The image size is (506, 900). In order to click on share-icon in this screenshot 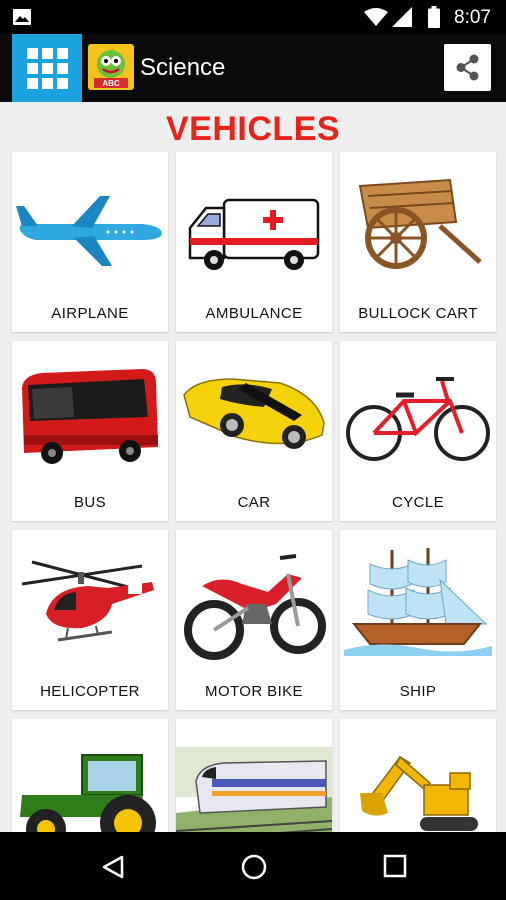, I will do `click(467, 67)`.